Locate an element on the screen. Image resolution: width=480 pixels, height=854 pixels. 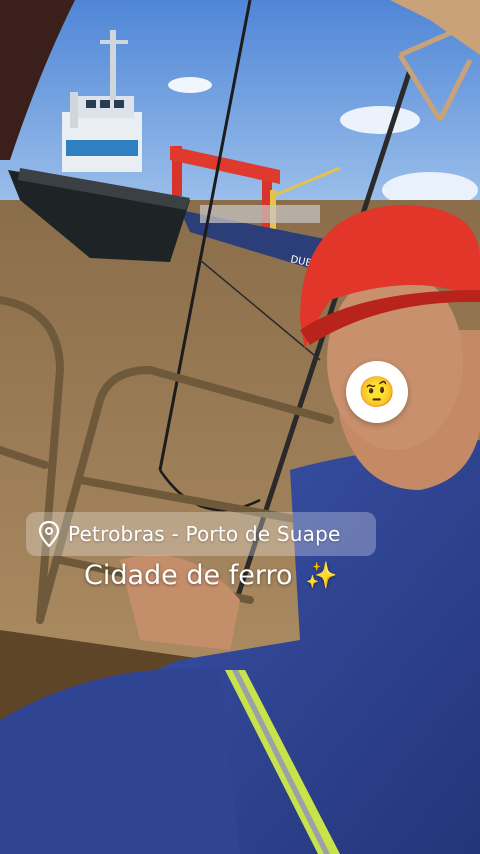
sparkles-icon: ✨ is located at coordinates (321, 576).